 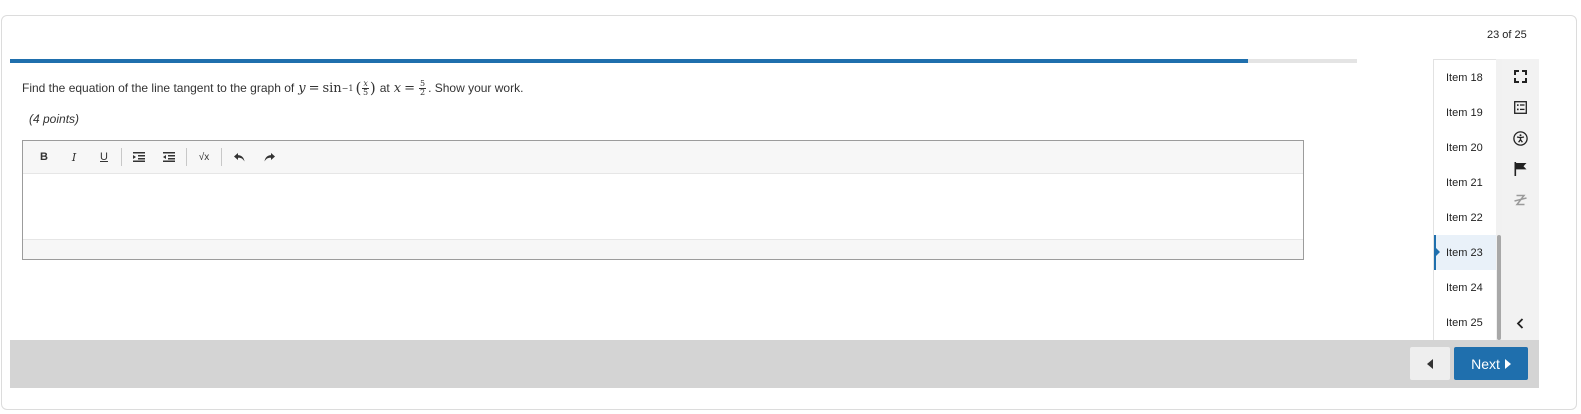 I want to click on scrollbar-thumb, so click(x=1499, y=287).